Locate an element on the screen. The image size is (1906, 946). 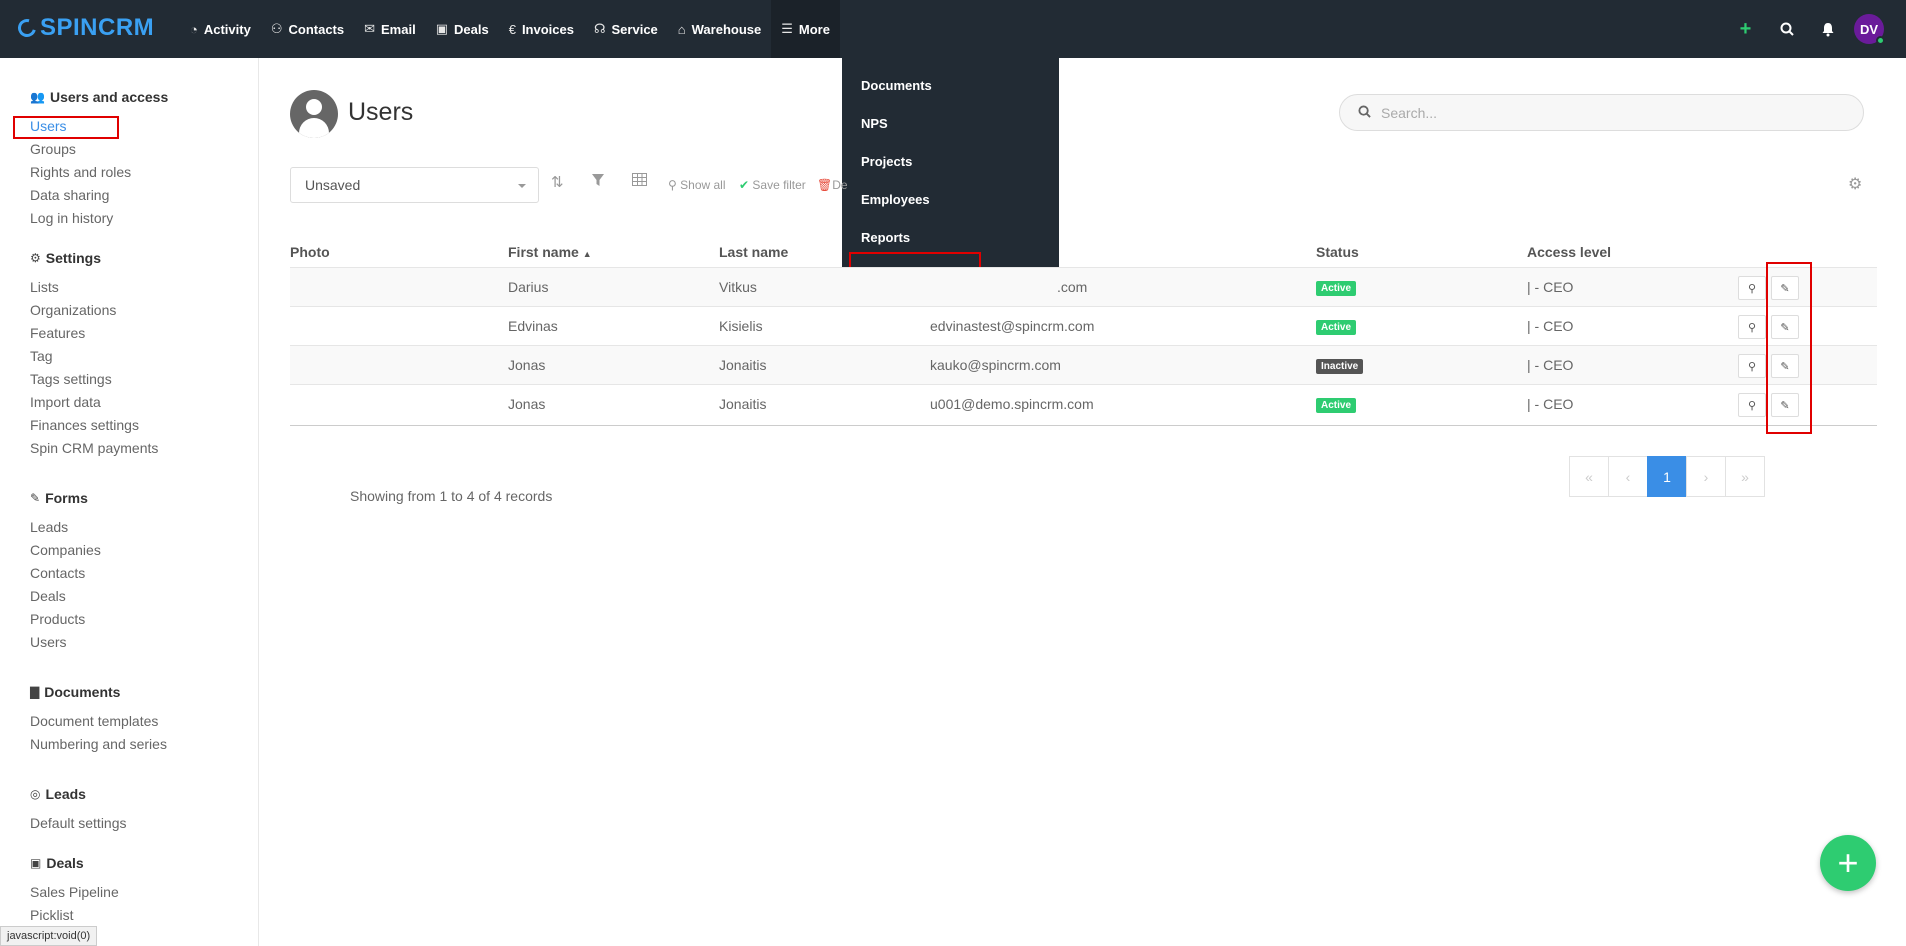
search-input is located at coordinates (1611, 112).